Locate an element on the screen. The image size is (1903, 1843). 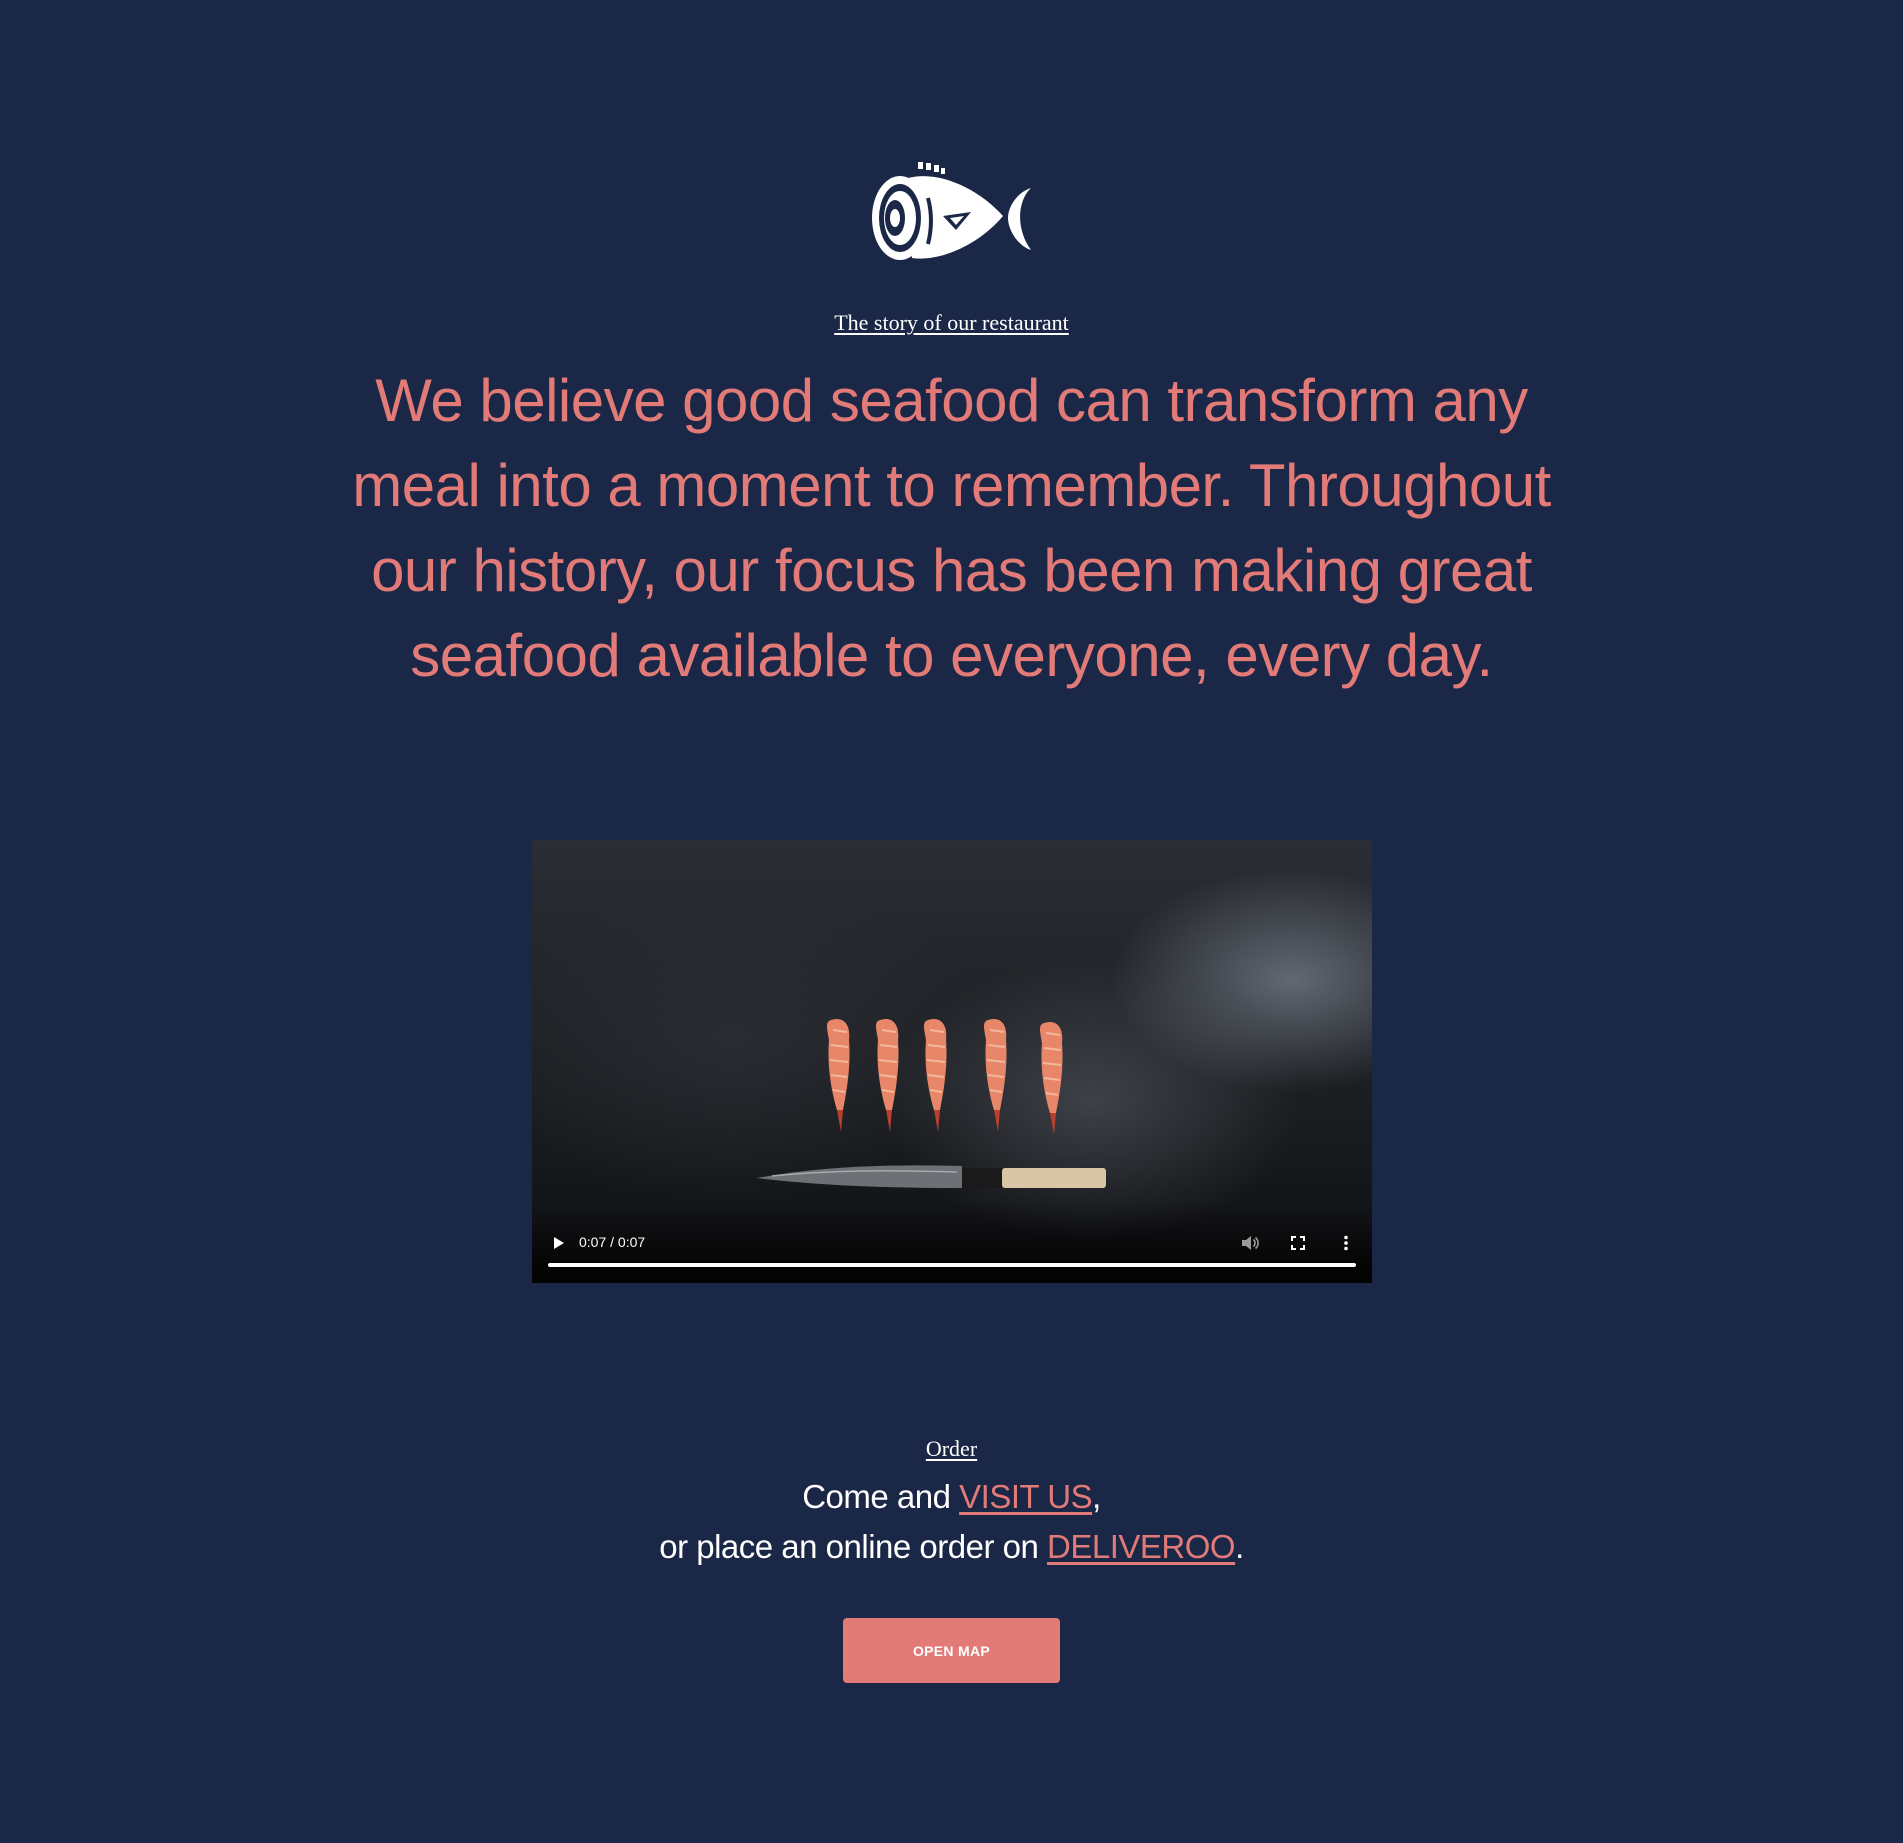
cta-line-2-prefix: or place an online order on is located at coordinates (853, 1546).